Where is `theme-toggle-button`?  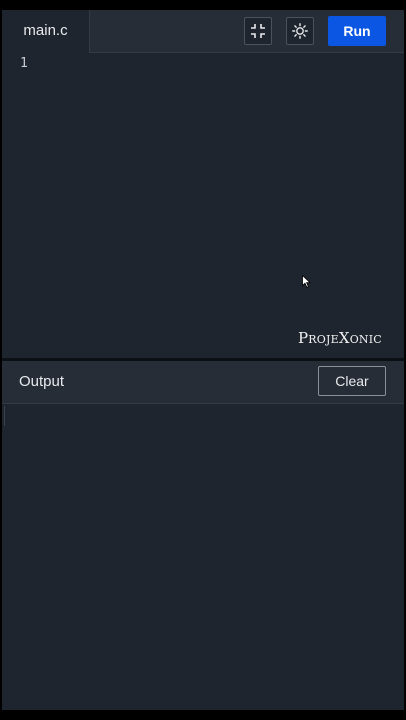
theme-toggle-button is located at coordinates (300, 31).